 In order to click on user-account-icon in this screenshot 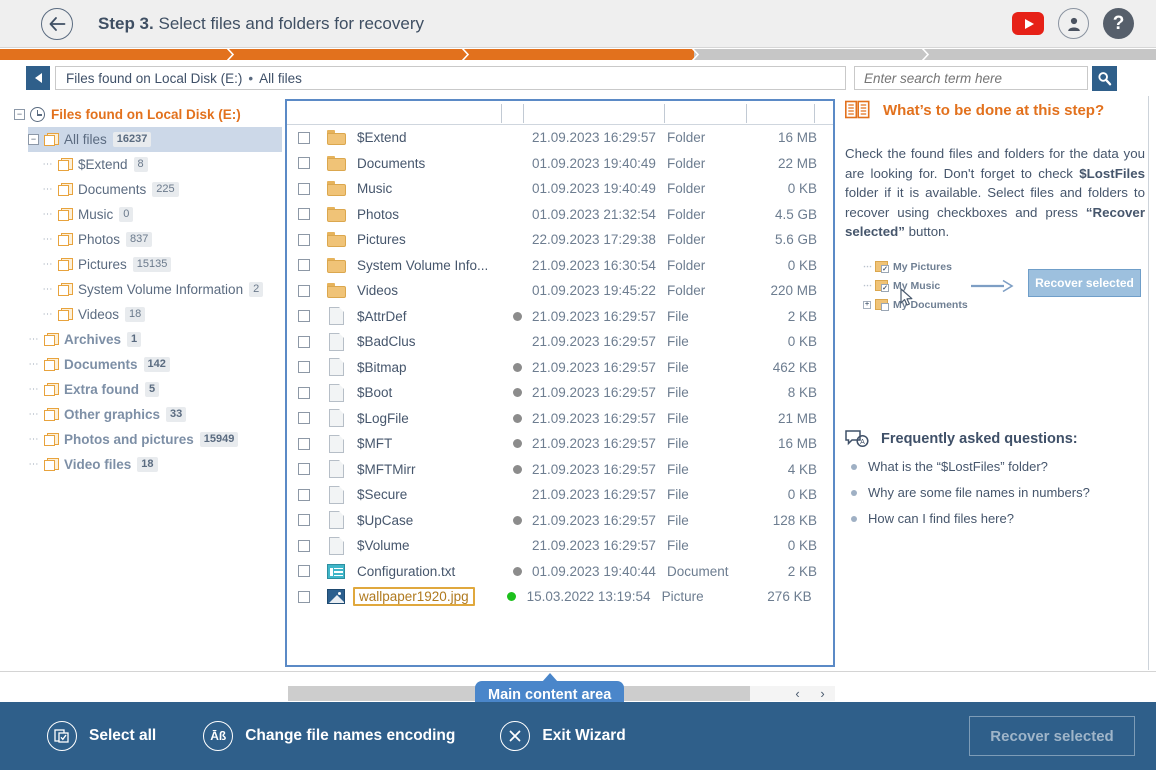, I will do `click(1073, 23)`.